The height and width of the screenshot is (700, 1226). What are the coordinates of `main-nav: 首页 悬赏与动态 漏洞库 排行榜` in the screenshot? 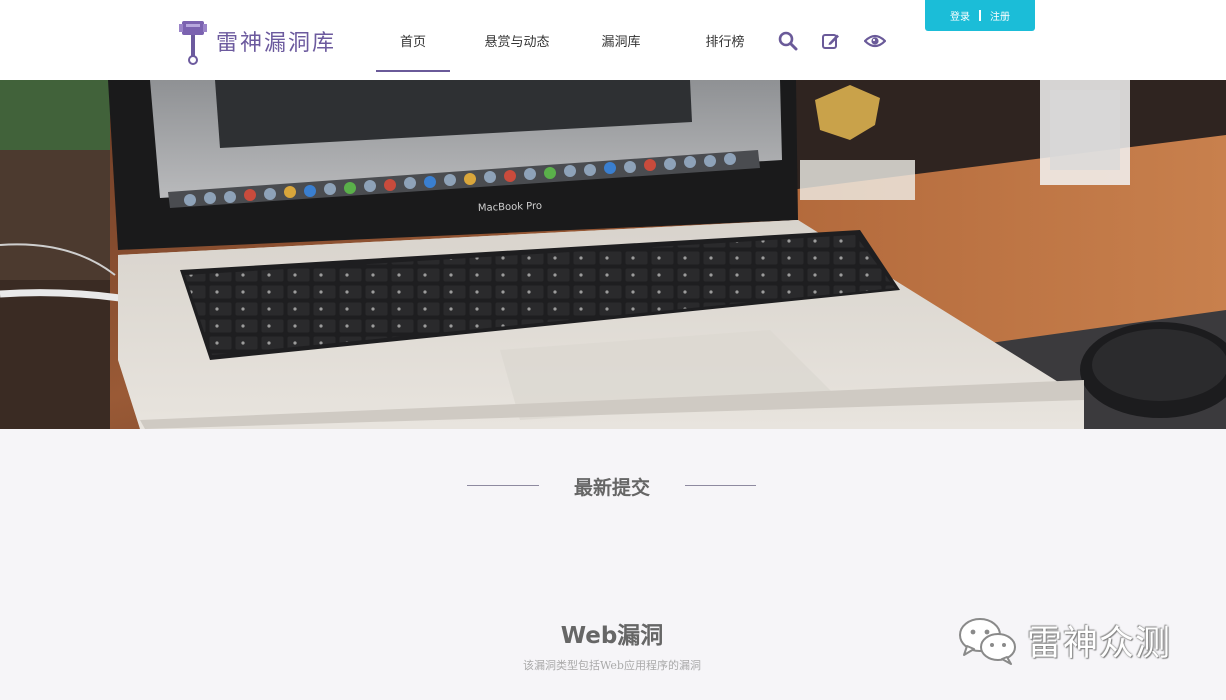 It's located at (584, 40).